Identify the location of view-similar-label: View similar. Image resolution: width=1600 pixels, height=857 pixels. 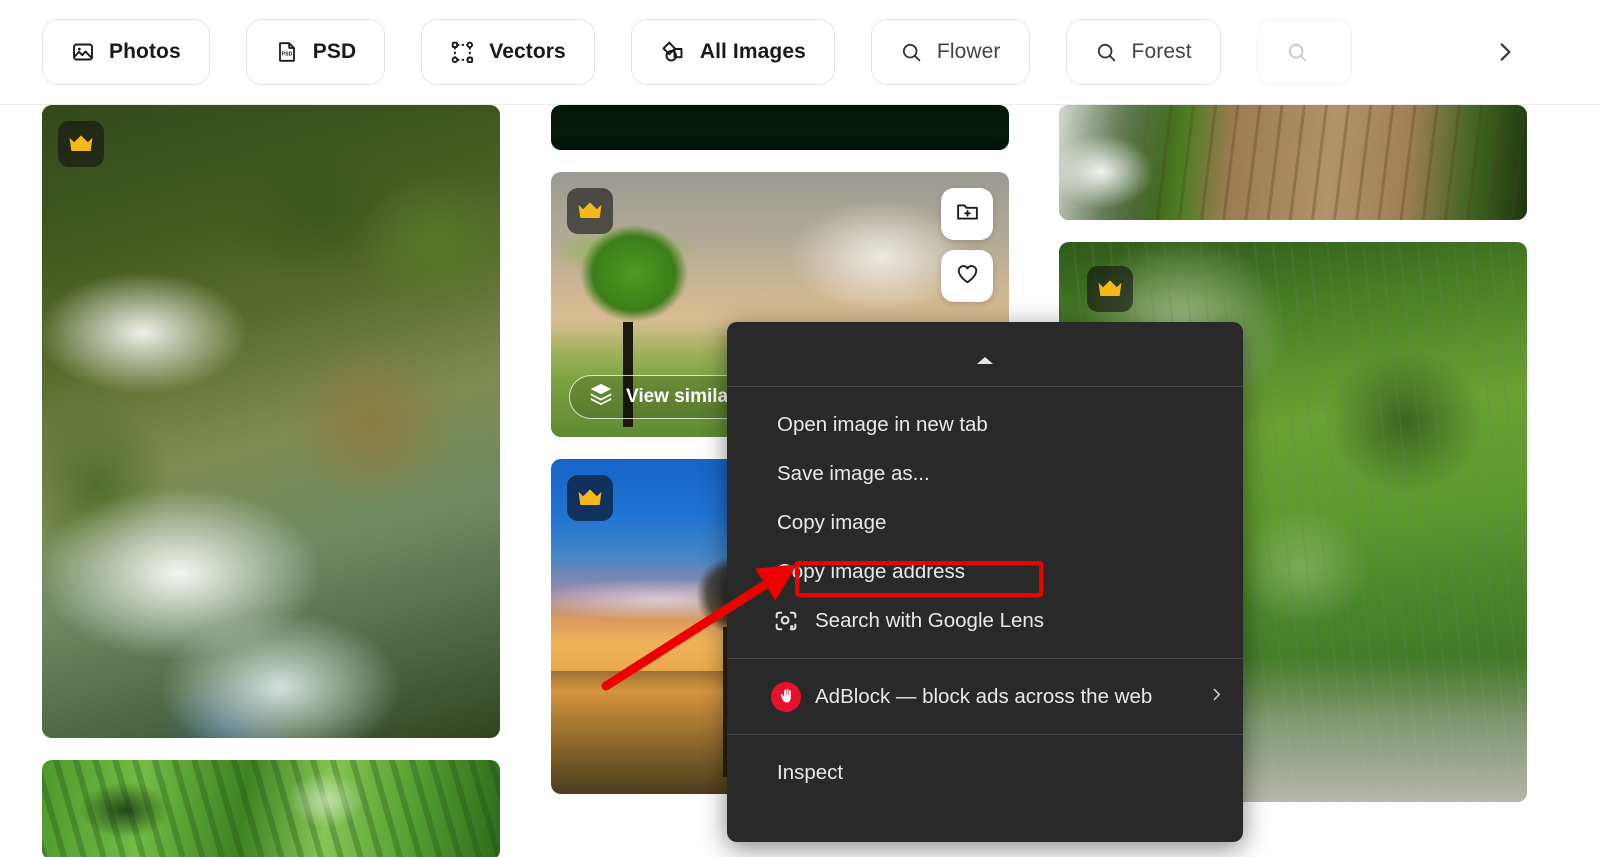
(681, 396).